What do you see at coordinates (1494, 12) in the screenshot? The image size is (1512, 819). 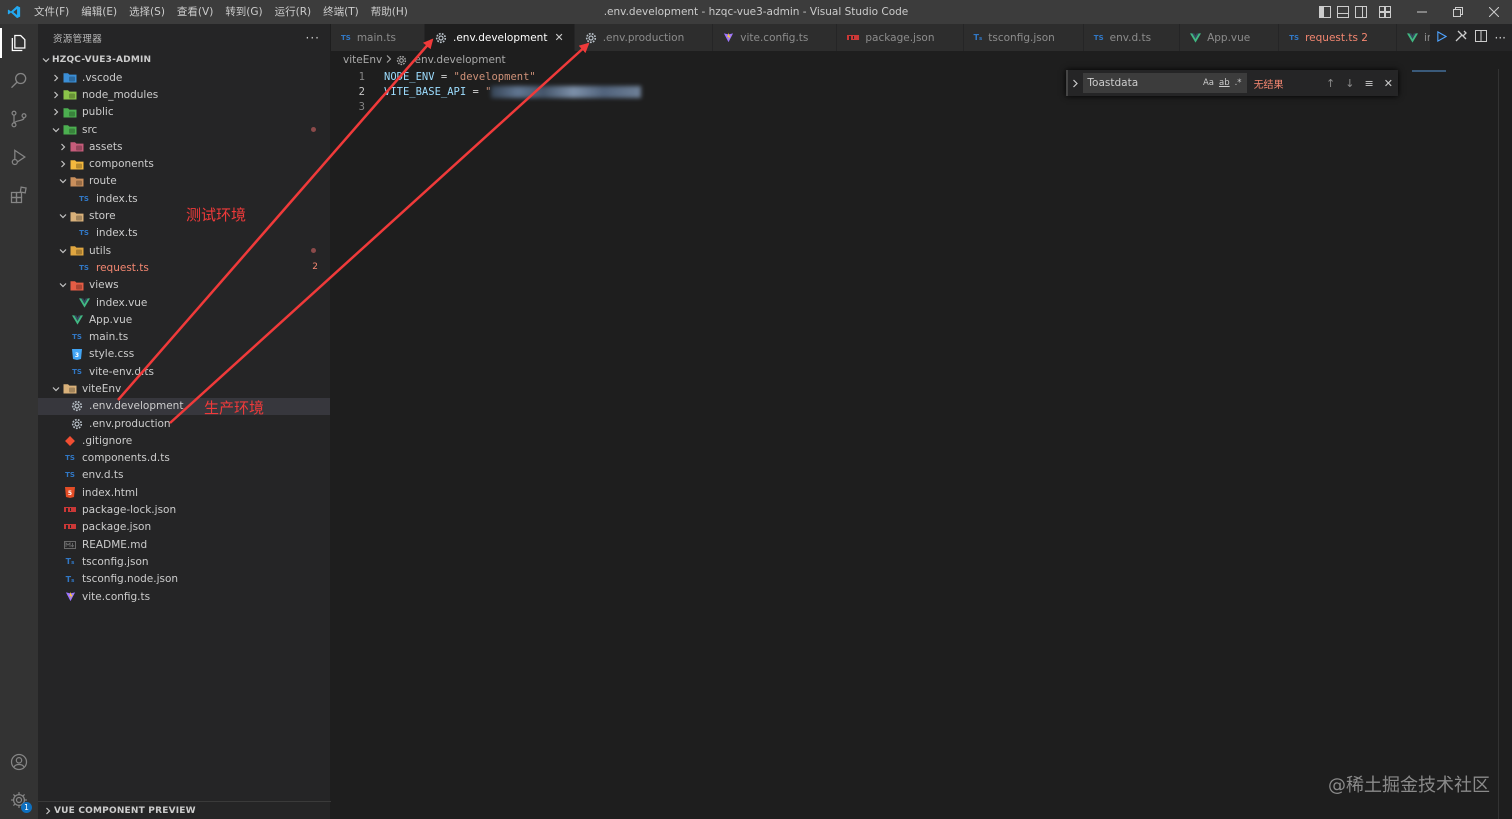 I see `close-window-icon` at bounding box center [1494, 12].